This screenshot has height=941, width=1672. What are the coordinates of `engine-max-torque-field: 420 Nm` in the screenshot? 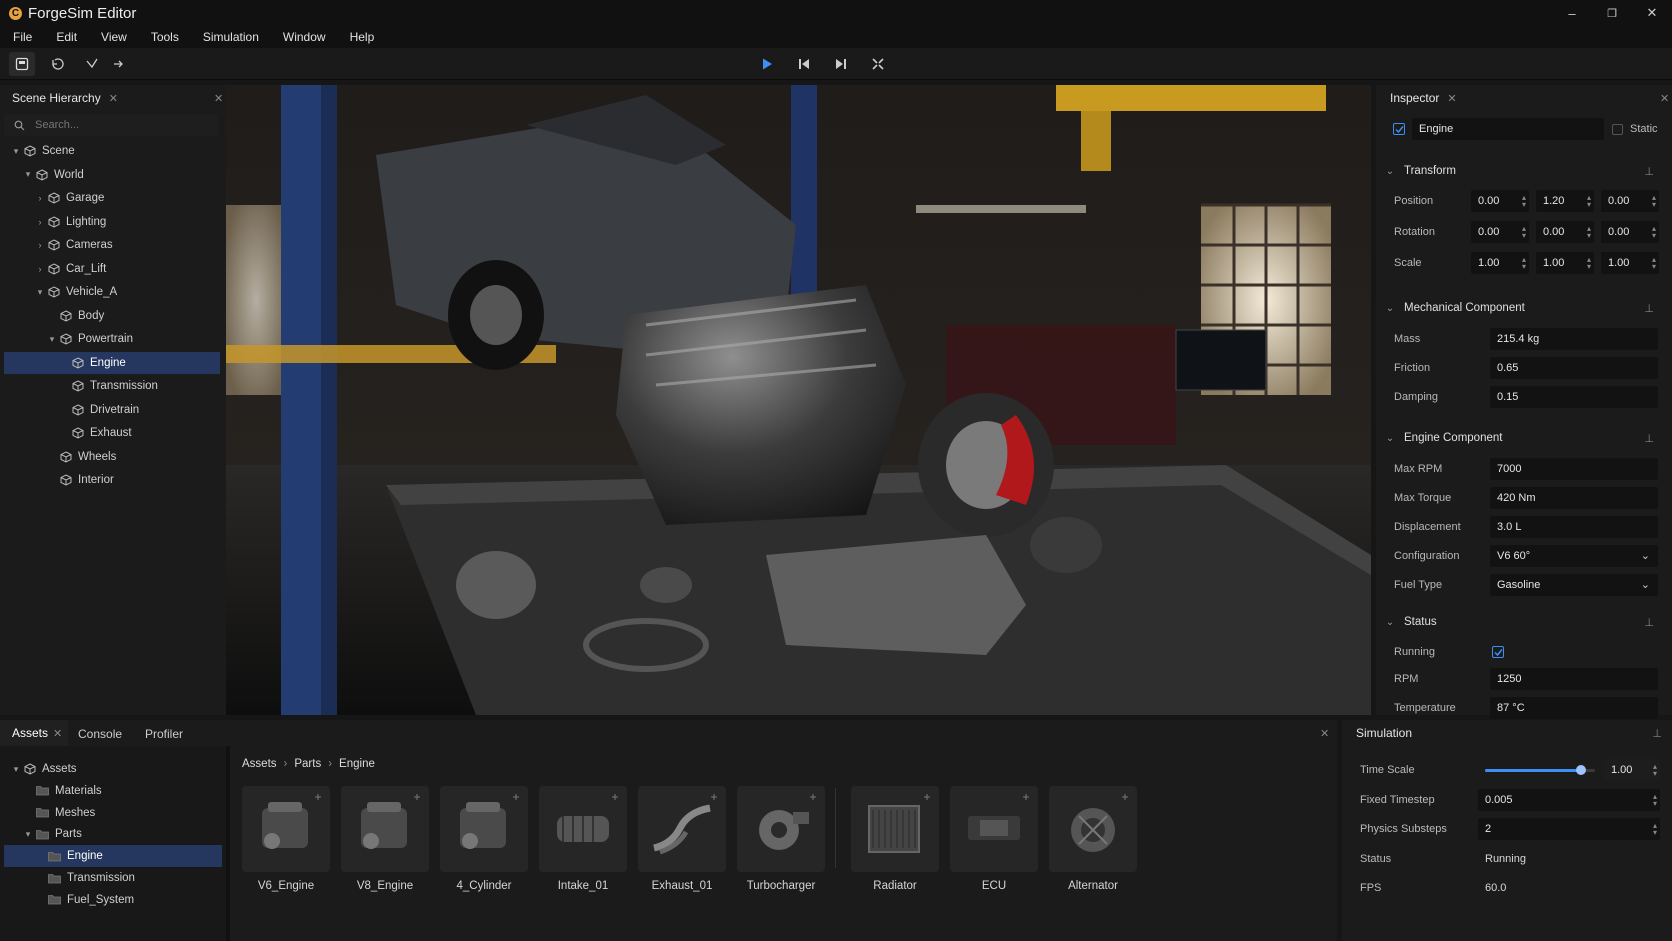 It's located at (1574, 498).